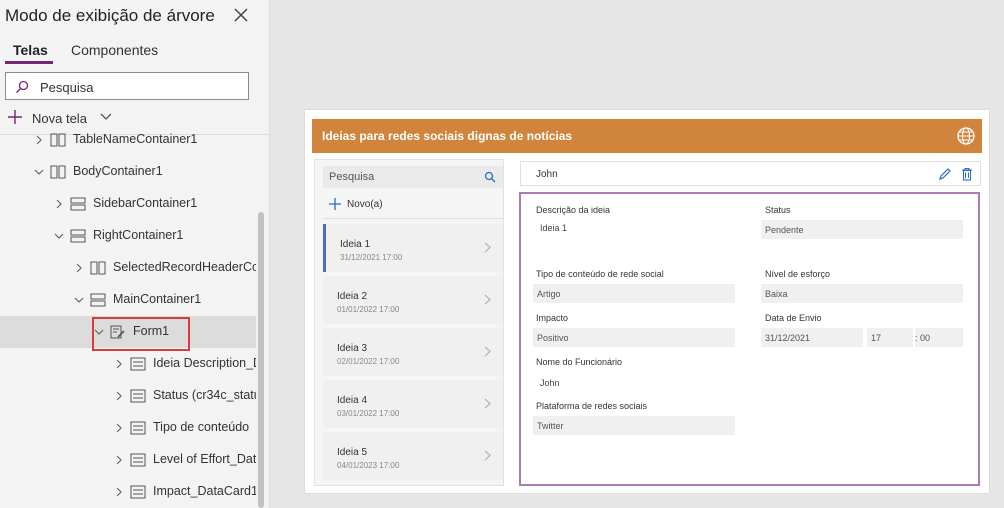 This screenshot has width=1004, height=508. I want to click on list-item-date: 03/01/2022 17:00, so click(368, 413).